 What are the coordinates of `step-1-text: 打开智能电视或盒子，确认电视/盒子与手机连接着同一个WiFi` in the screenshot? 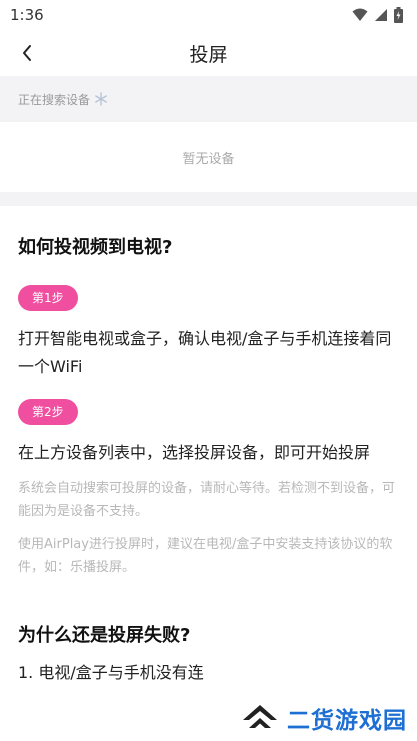 It's located at (205, 352).